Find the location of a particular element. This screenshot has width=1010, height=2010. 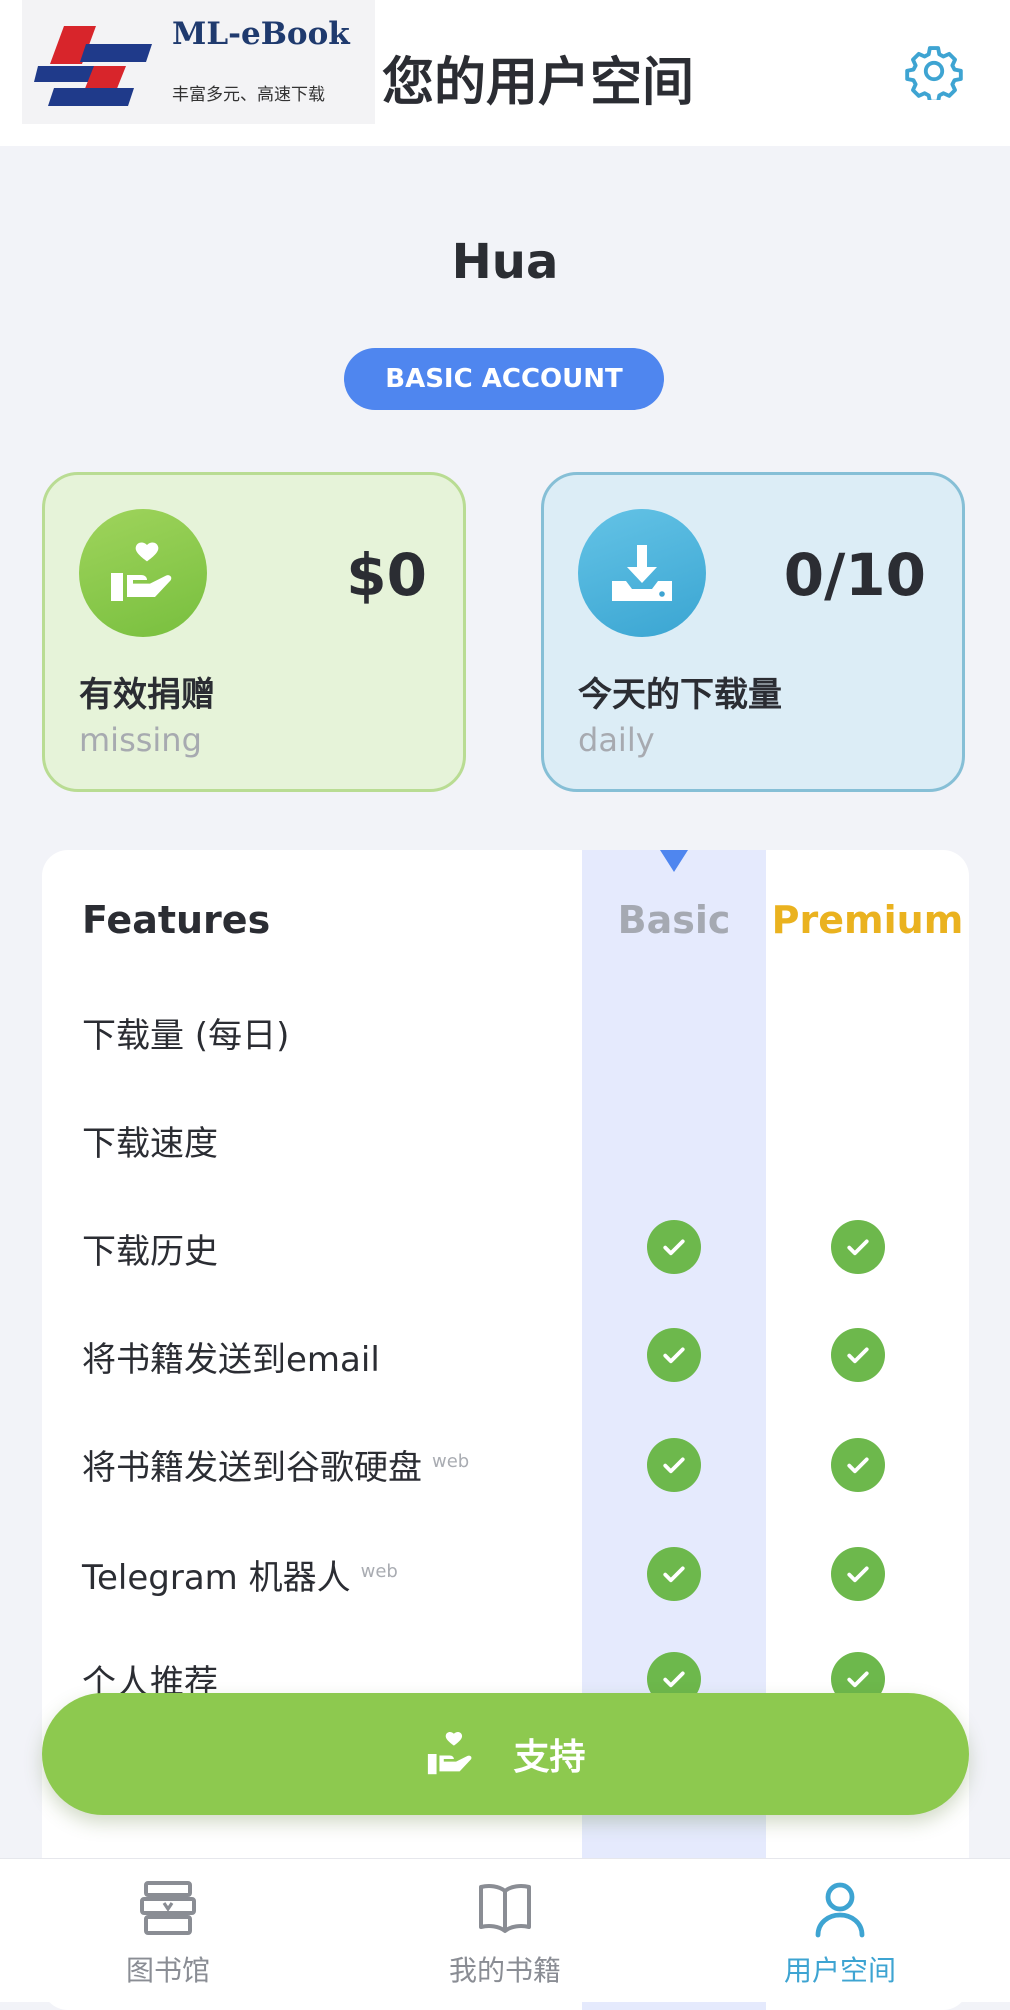

logo-name: ML-eBook is located at coordinates (261, 34).